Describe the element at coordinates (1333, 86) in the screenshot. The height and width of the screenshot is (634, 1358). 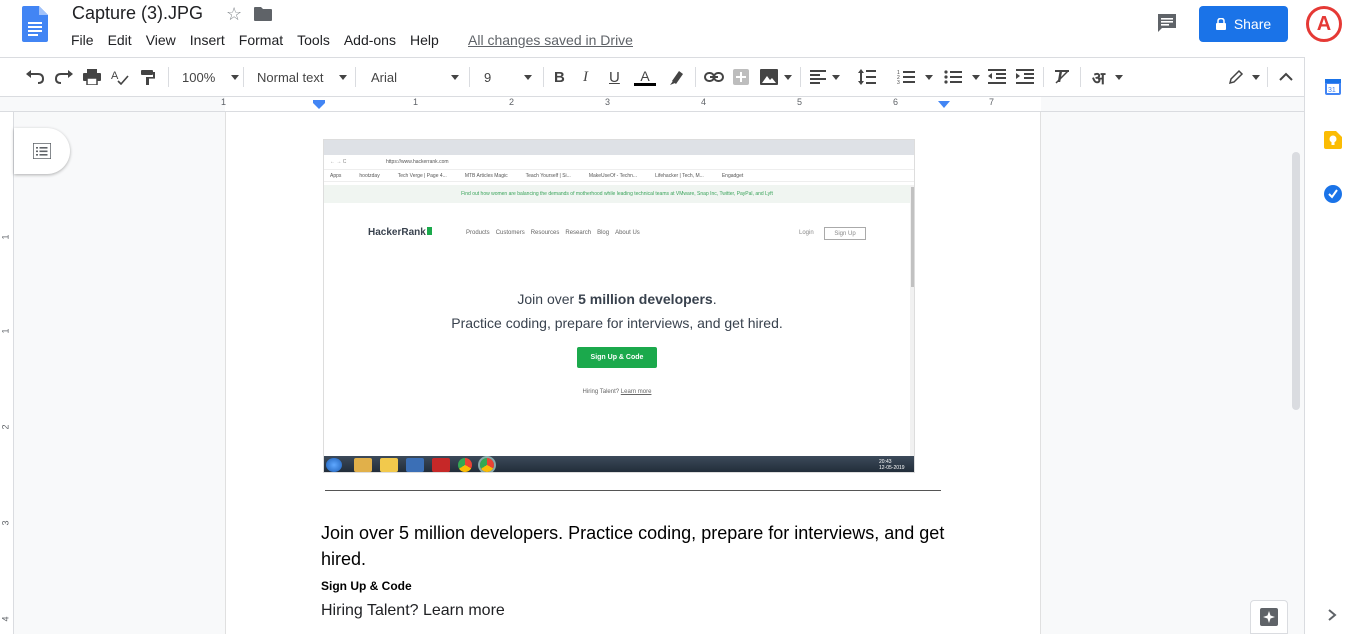
I see `calendar-icon: 31` at that location.